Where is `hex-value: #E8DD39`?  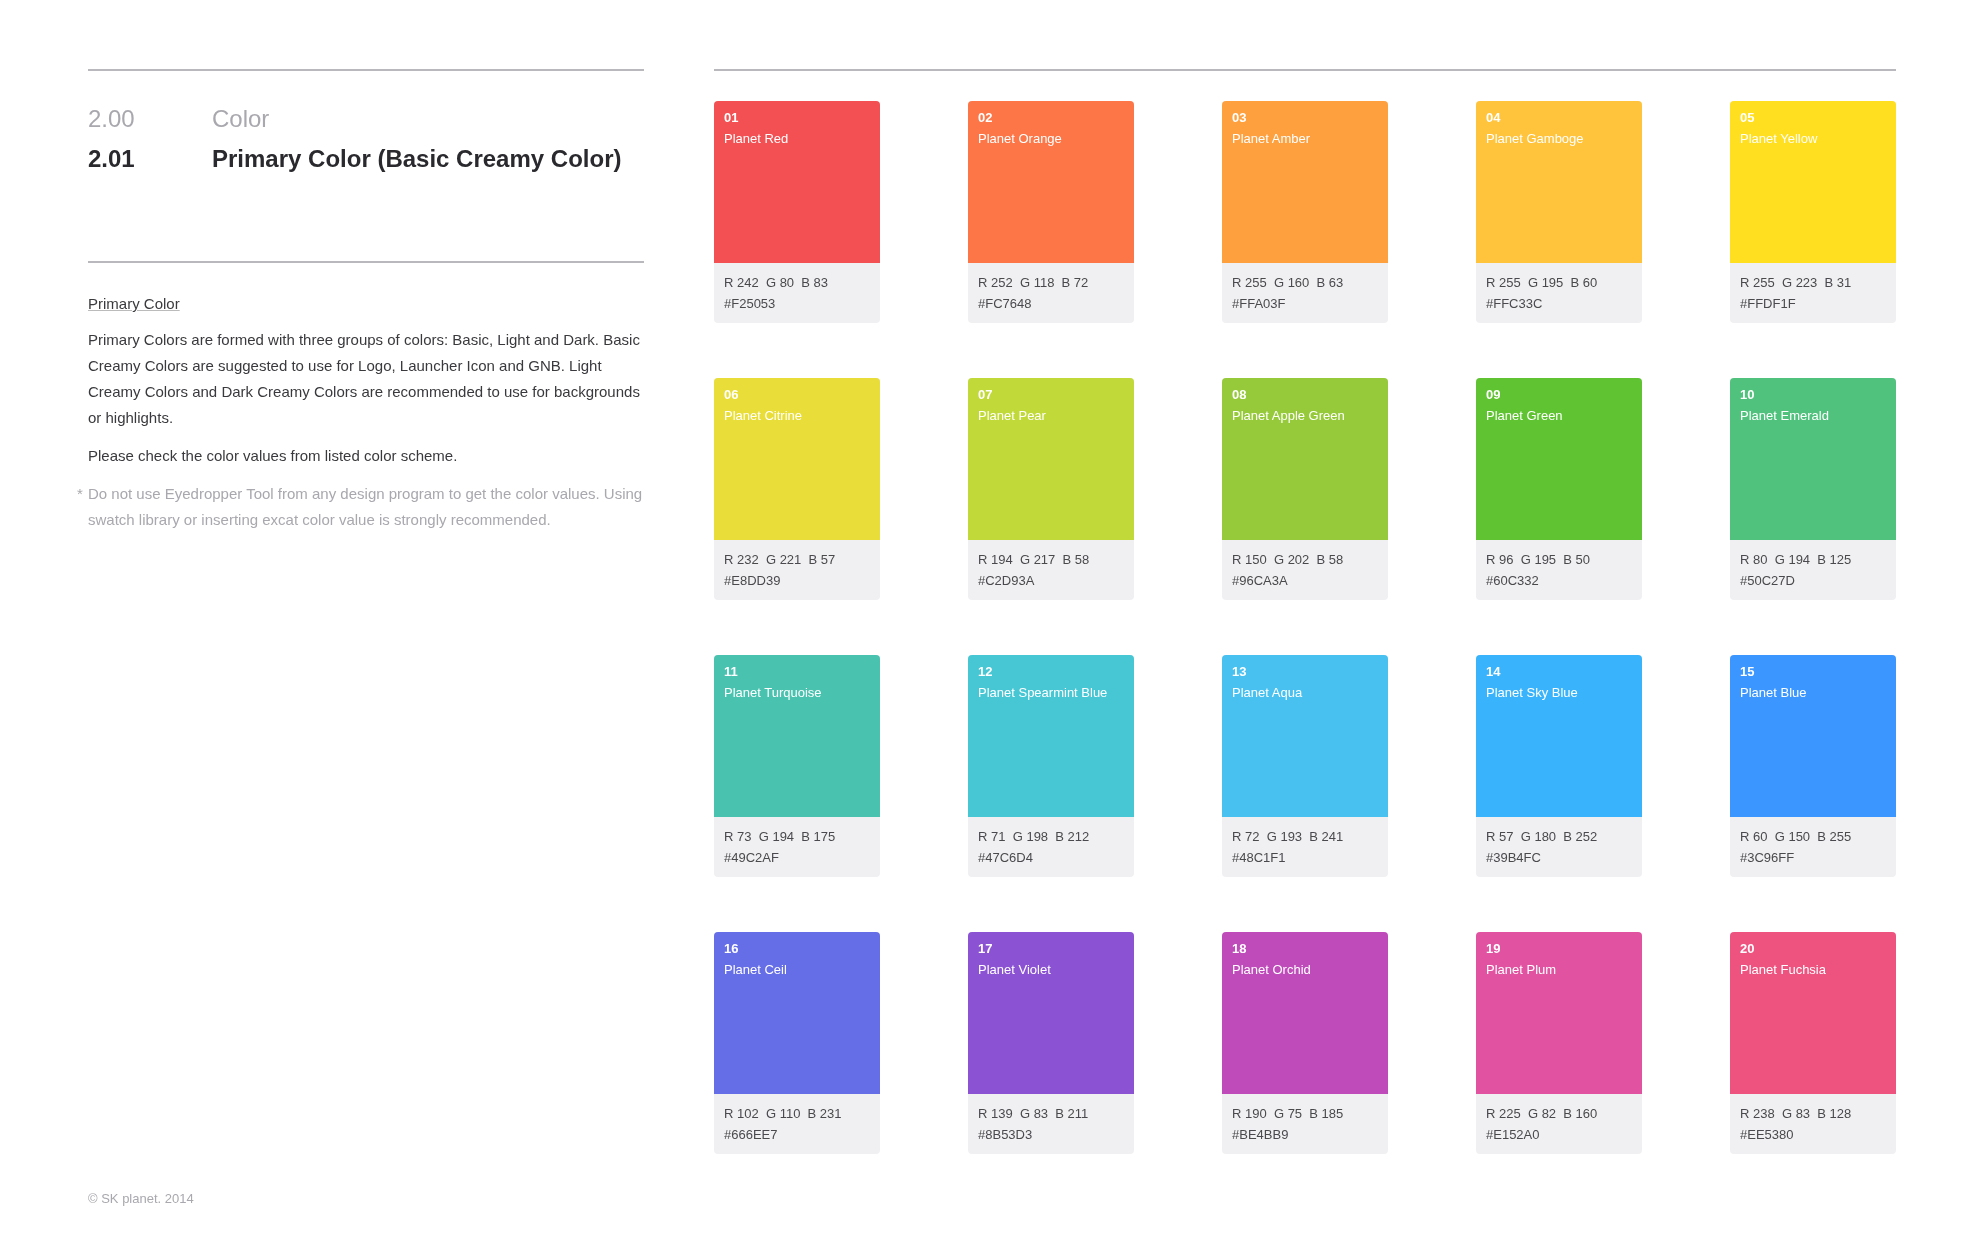
hex-value: #E8DD39 is located at coordinates (752, 581).